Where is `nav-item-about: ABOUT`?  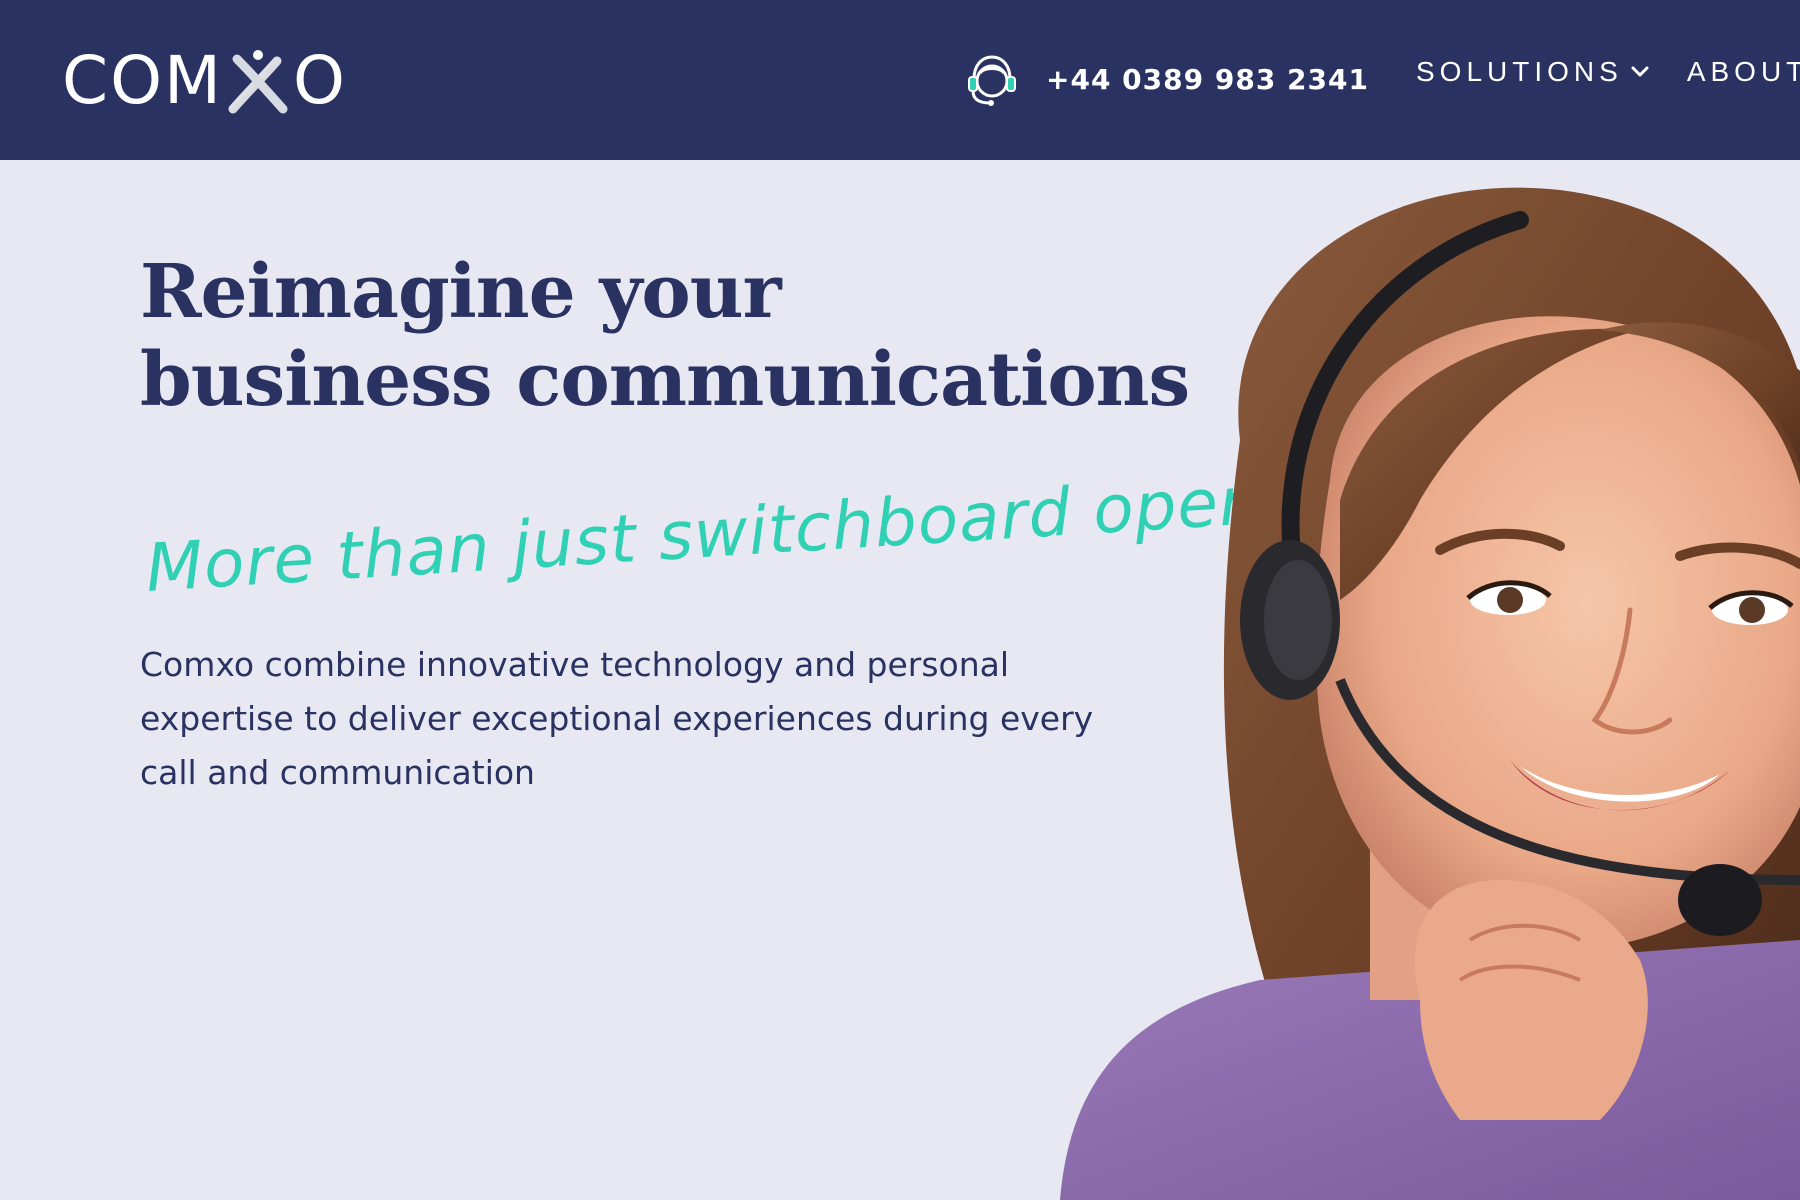
nav-item-about: ABOUT is located at coordinates (1743, 72).